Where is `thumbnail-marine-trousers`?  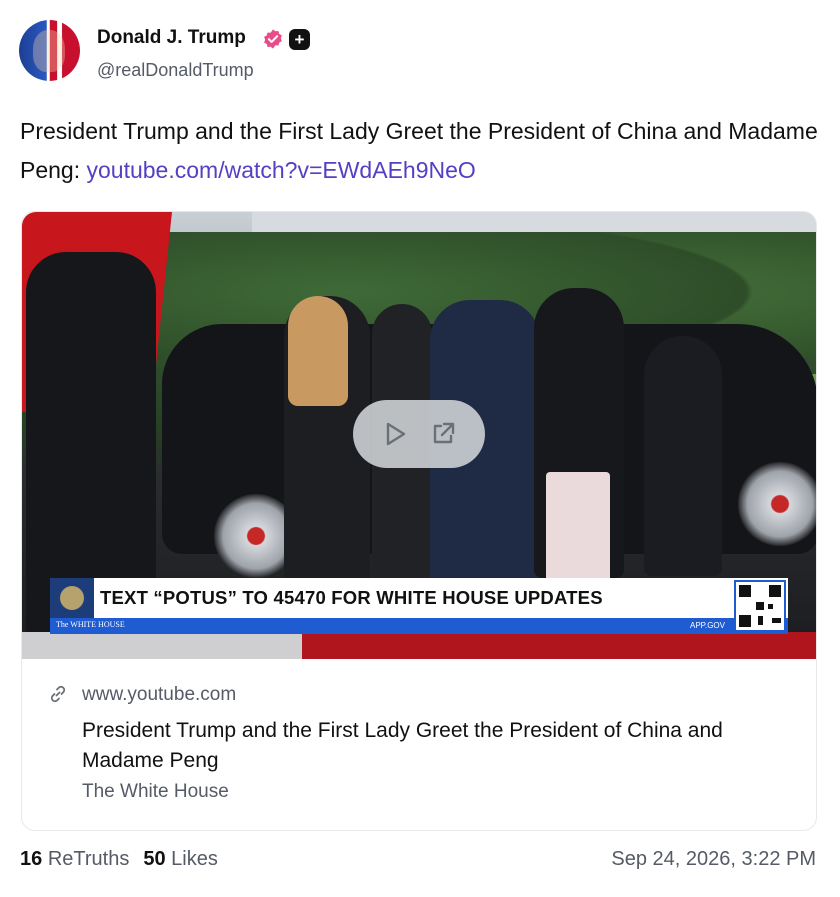 thumbnail-marine-trousers is located at coordinates (578, 527).